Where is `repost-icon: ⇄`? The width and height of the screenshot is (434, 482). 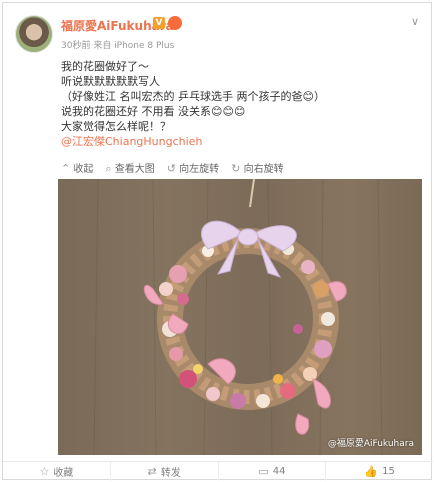
repost-icon: ⇄ is located at coordinates (152, 471).